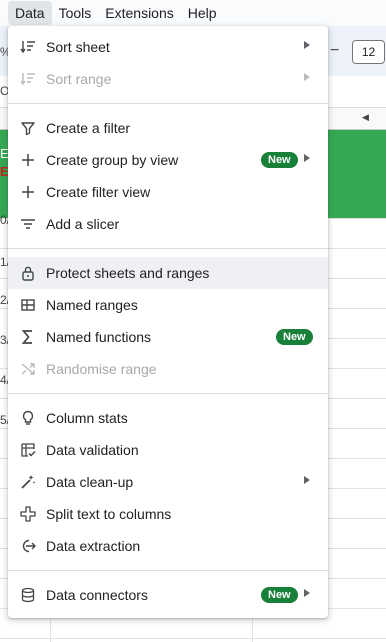 The width and height of the screenshot is (386, 642). I want to click on font-size-decrease-button: −, so click(334, 51).